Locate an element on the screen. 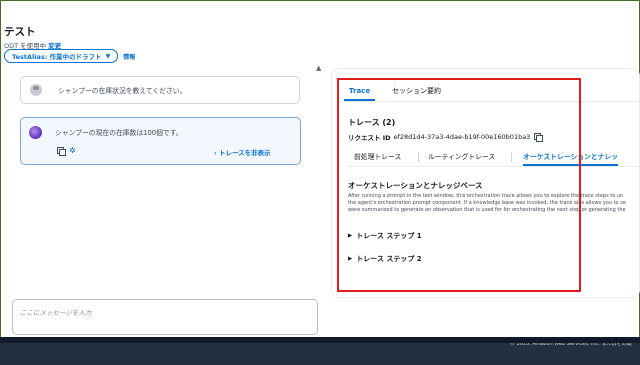 The image size is (640, 365). tabs-divider is located at coordinates (492, 101).